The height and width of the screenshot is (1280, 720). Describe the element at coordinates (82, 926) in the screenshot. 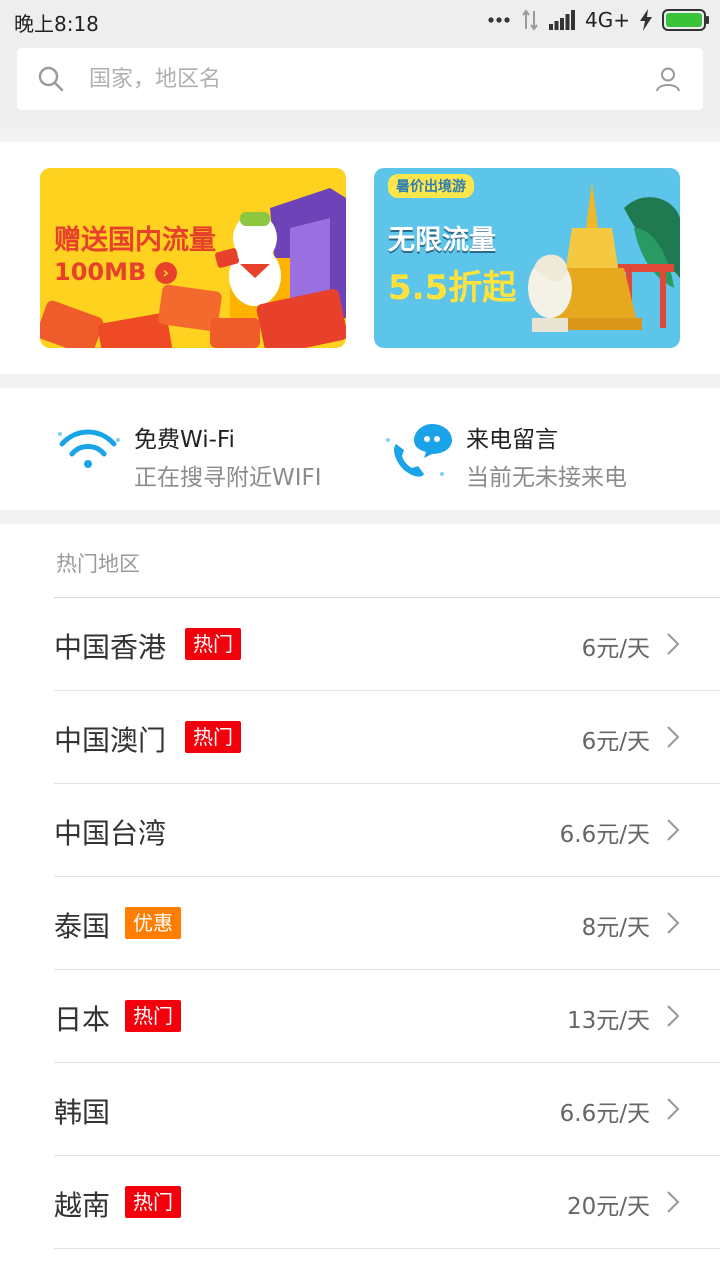

I see `region-name: 泰国` at that location.